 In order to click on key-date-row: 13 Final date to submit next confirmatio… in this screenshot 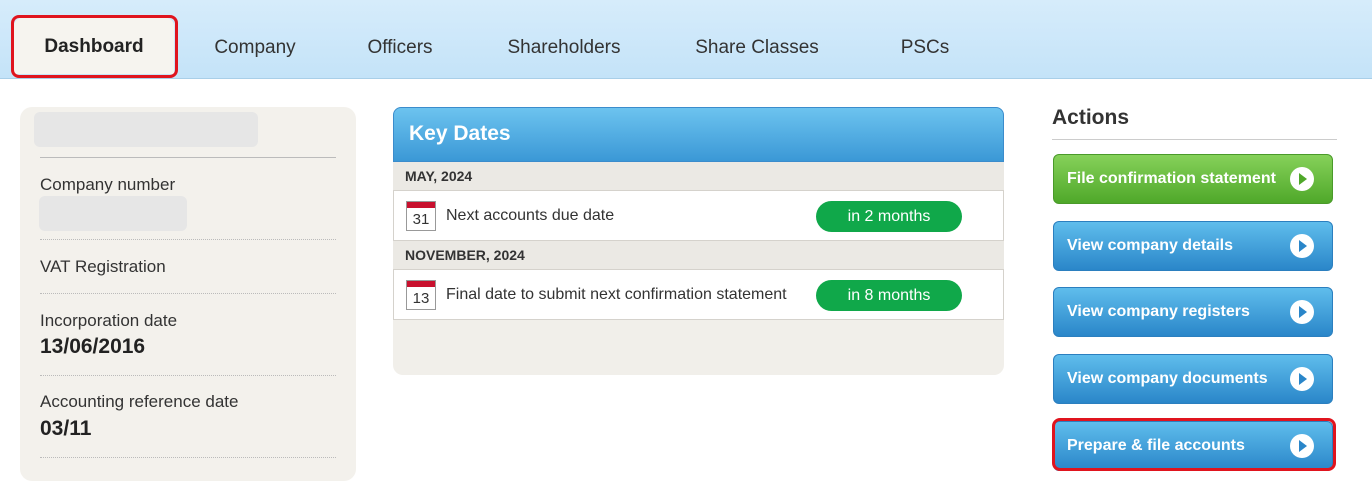, I will do `click(698, 295)`.